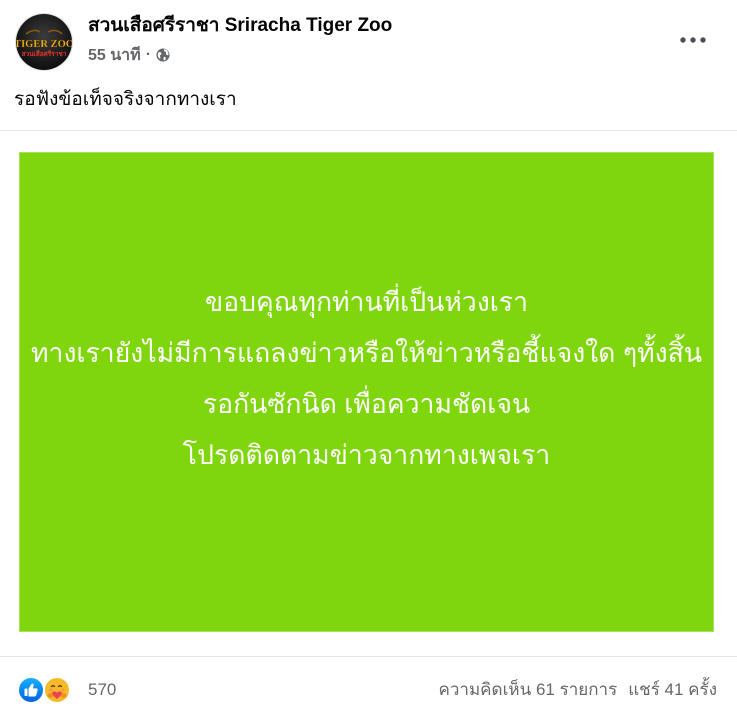  Describe the element at coordinates (240, 26) in the screenshot. I see `page-name: สวนเสือศรีราชา Sriracha Tiger Zoo` at that location.